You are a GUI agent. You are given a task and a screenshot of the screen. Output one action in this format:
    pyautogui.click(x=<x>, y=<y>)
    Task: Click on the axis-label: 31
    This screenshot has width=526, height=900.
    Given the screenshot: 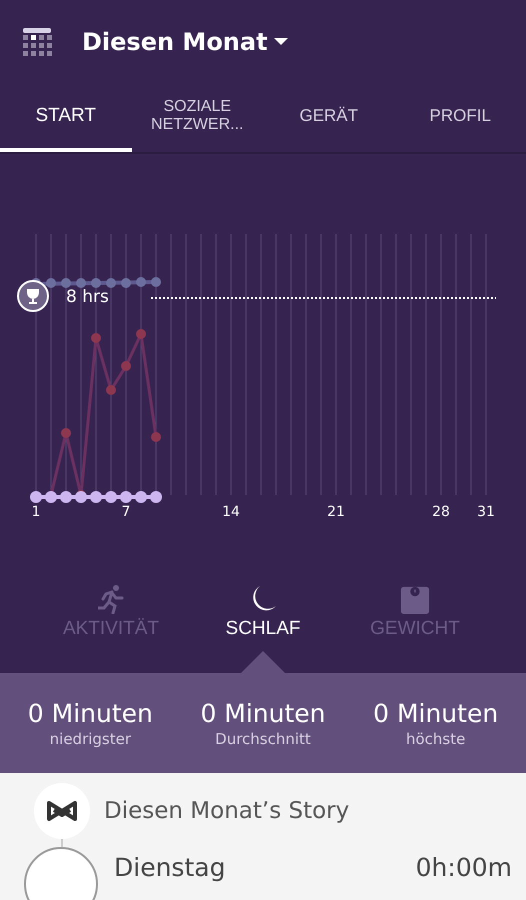 What is the action you would take?
    pyautogui.click(x=486, y=512)
    